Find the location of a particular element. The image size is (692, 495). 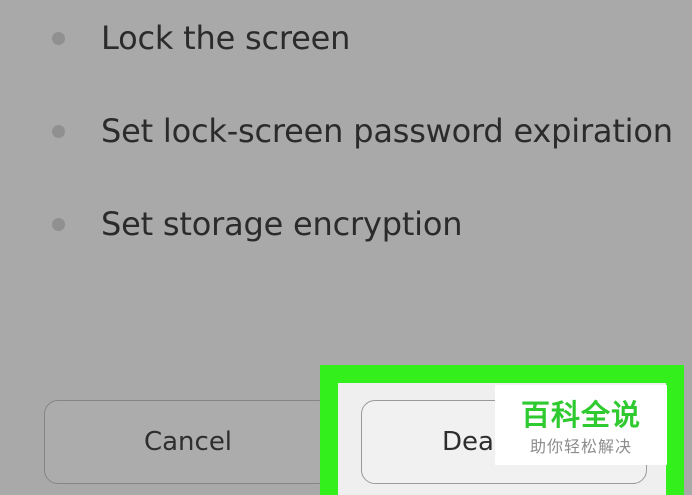

policy-item-password-expiration: Set lock-screen password expiration is located at coordinates (362, 131).